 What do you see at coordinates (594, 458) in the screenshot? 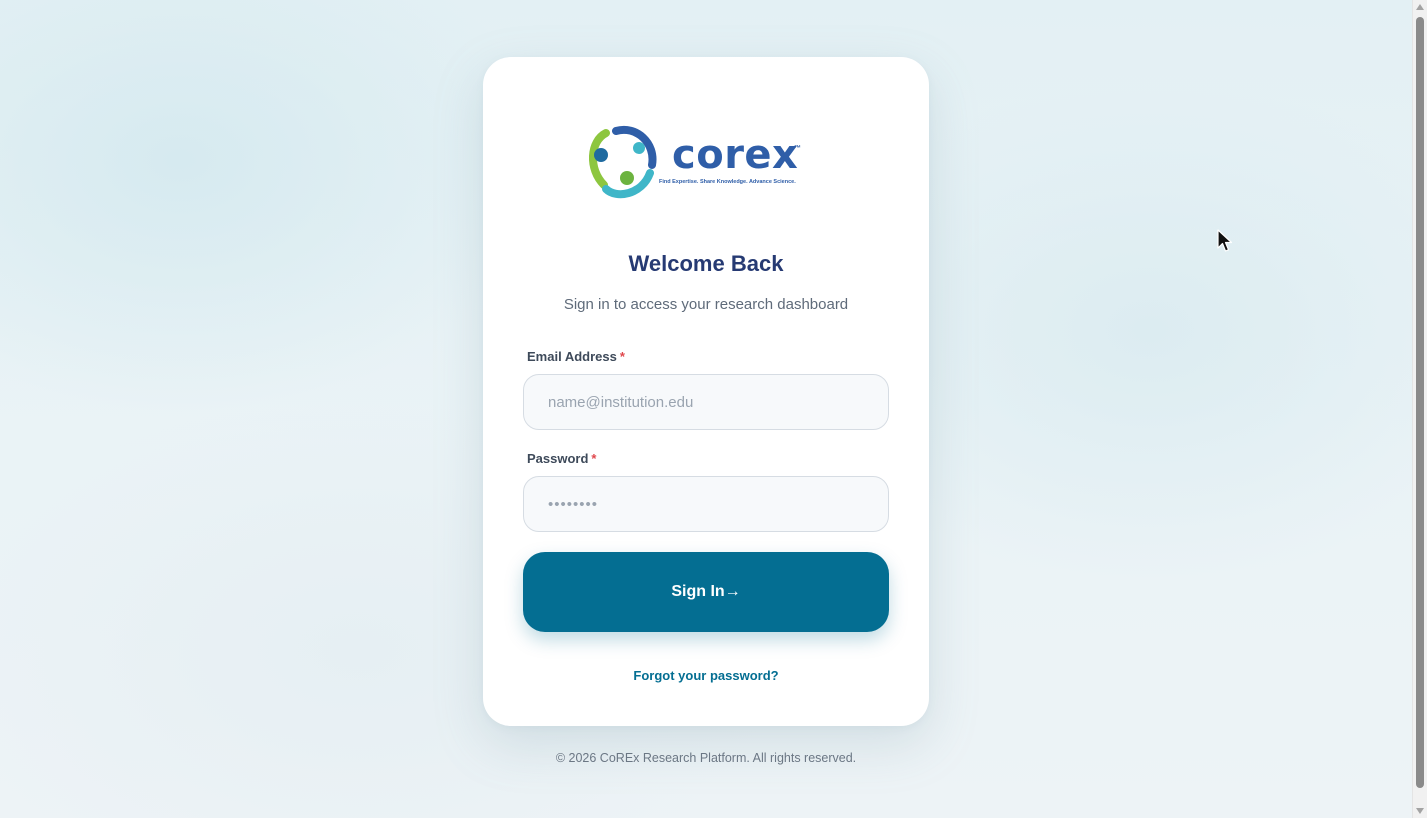
I see `password-required-marker: *` at bounding box center [594, 458].